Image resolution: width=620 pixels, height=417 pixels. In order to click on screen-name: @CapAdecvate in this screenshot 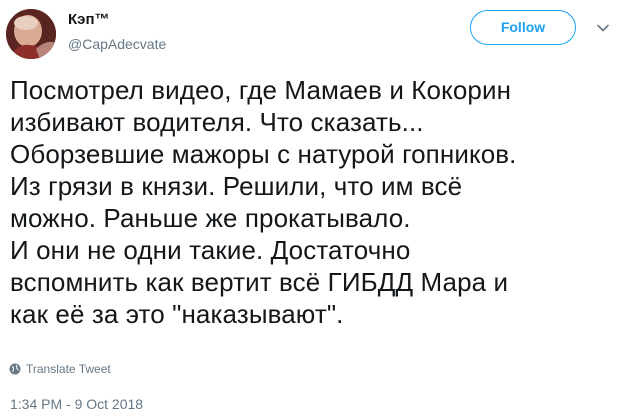, I will do `click(117, 44)`.